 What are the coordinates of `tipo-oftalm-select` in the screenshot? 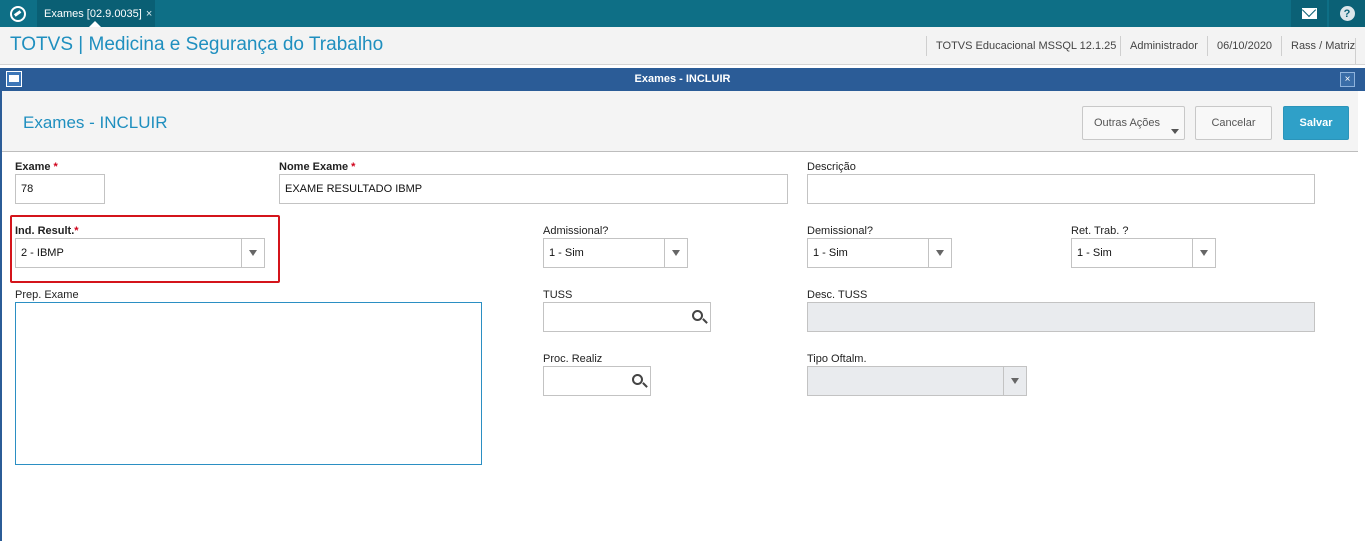 It's located at (917, 381).